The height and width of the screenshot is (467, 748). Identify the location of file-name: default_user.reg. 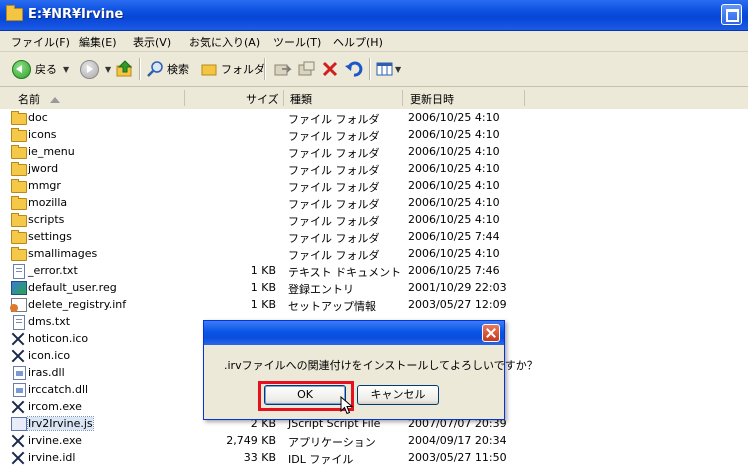
(72, 287).